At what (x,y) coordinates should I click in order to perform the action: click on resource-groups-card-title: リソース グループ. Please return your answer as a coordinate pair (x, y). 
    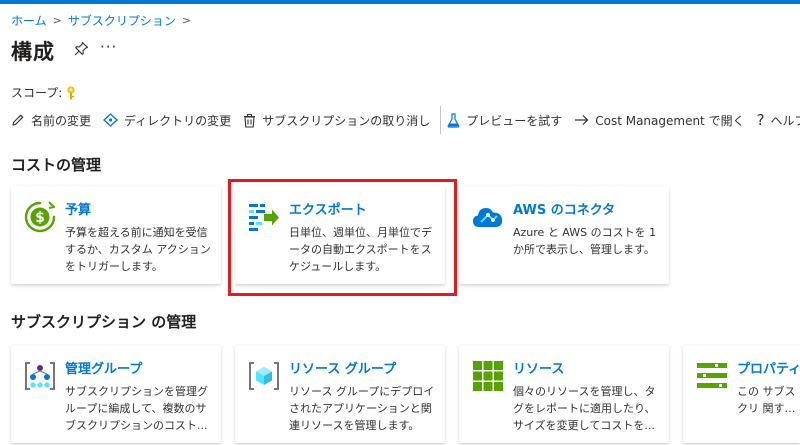
    Looking at the image, I should click on (343, 369).